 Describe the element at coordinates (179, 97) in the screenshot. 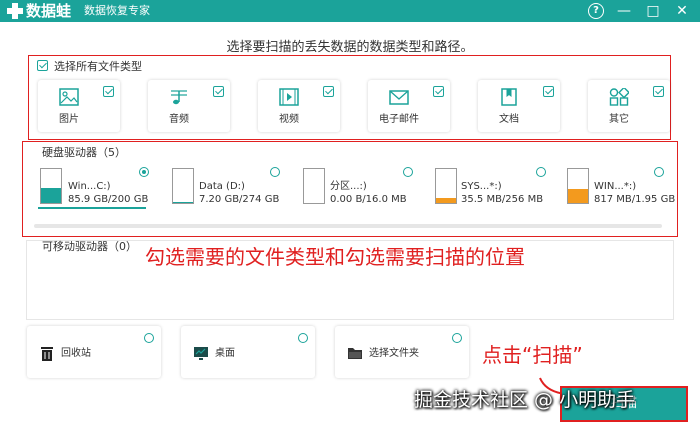

I see `music-icon` at that location.